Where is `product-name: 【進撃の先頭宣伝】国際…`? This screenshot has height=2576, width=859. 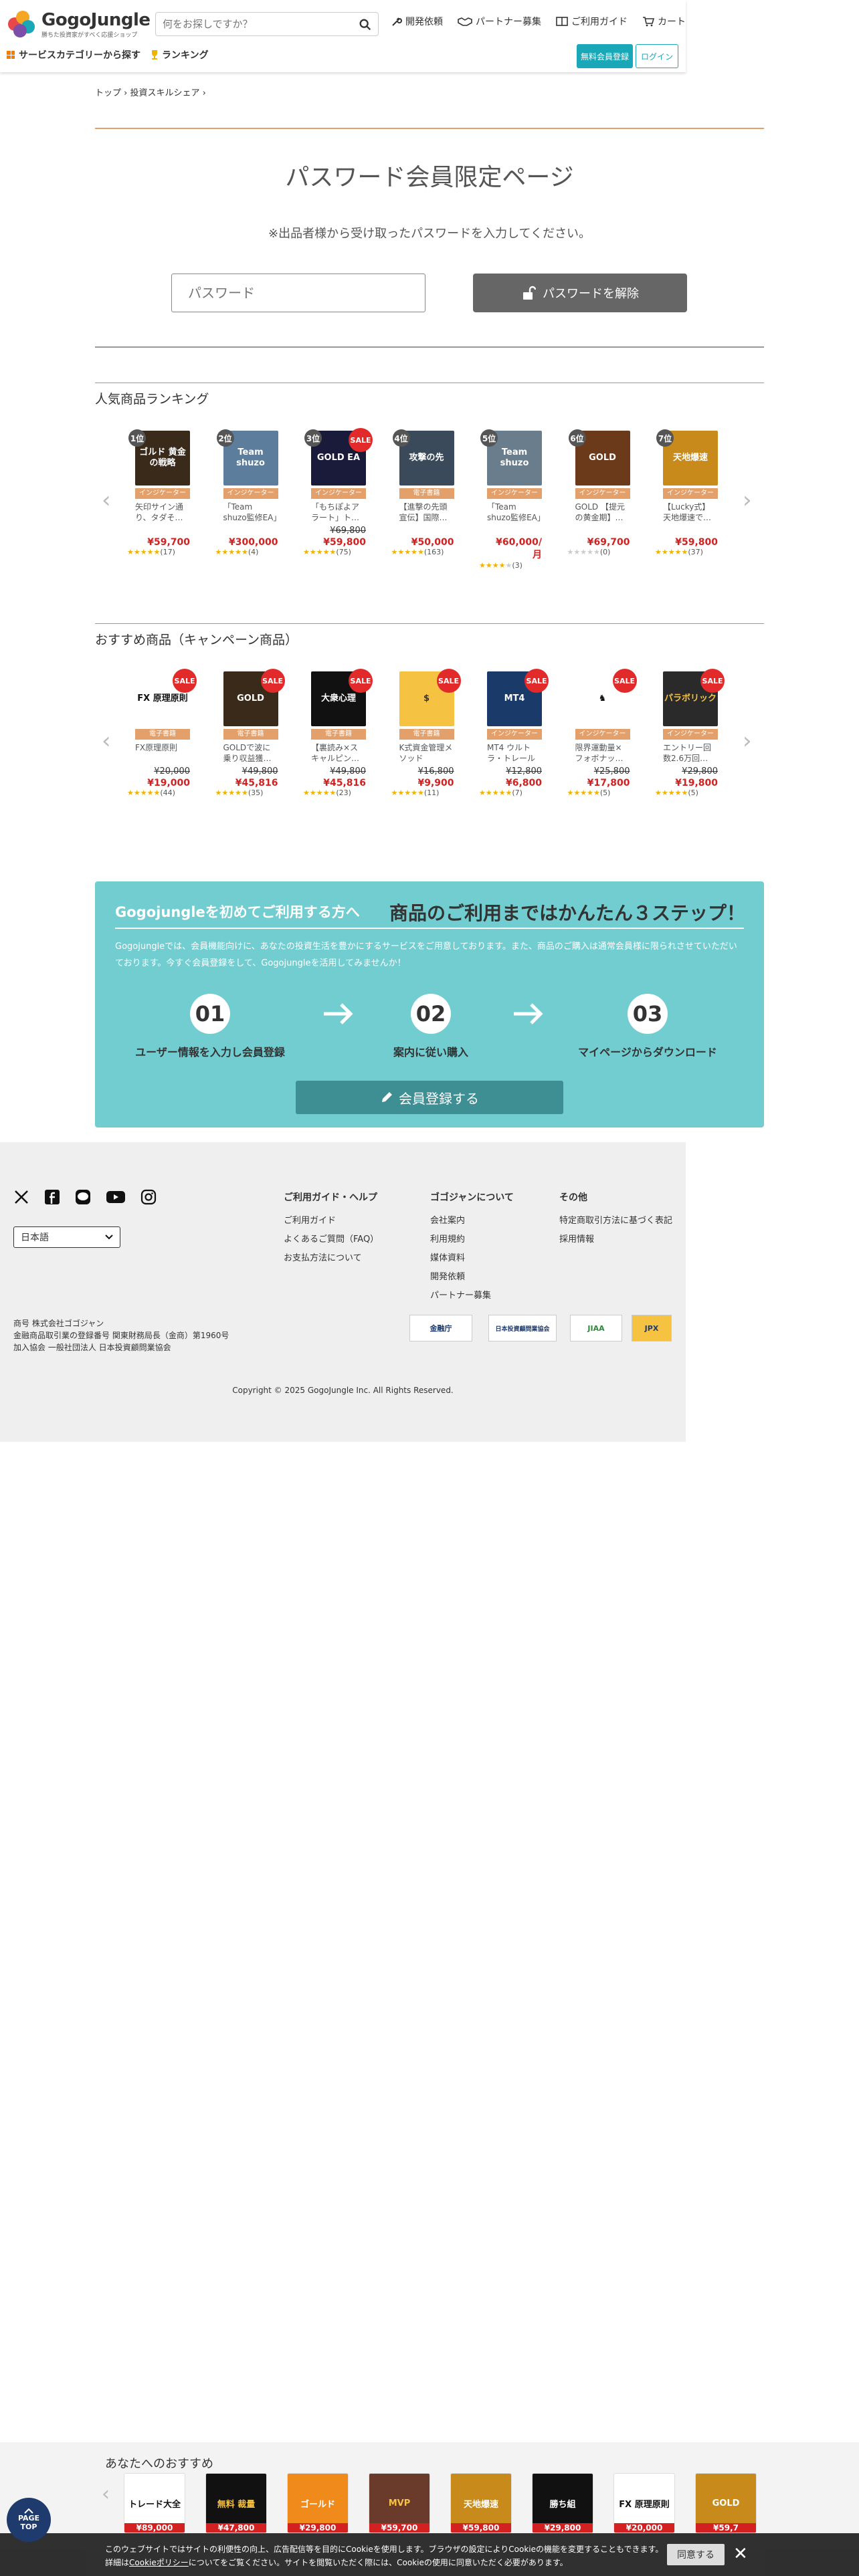
product-name: 【進撃の先頭宣伝】国際… is located at coordinates (427, 513).